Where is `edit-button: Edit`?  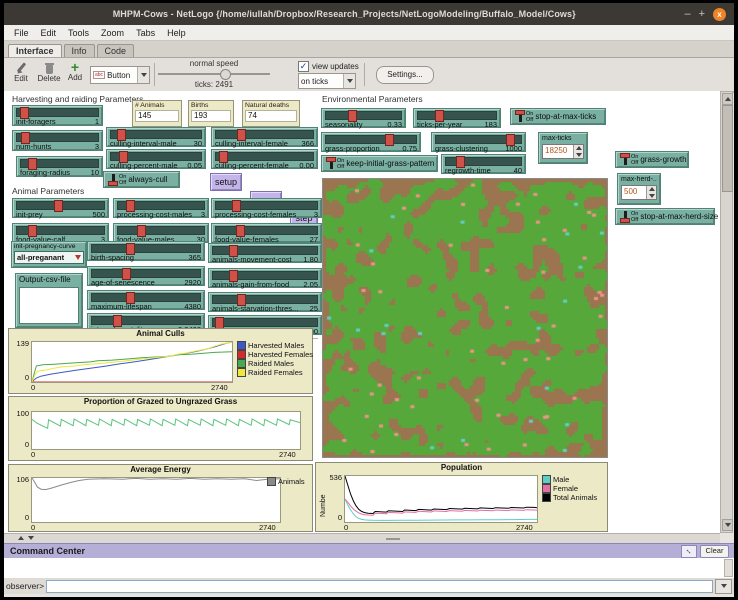 edit-button: Edit is located at coordinates (21, 72).